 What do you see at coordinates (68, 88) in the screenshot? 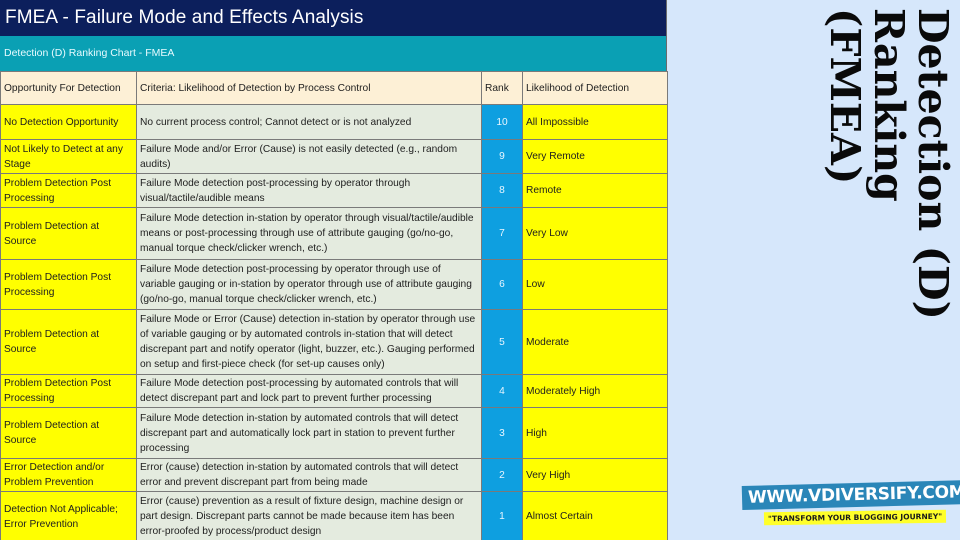
I see `header-opportunity: Opportunity For Detection` at bounding box center [68, 88].